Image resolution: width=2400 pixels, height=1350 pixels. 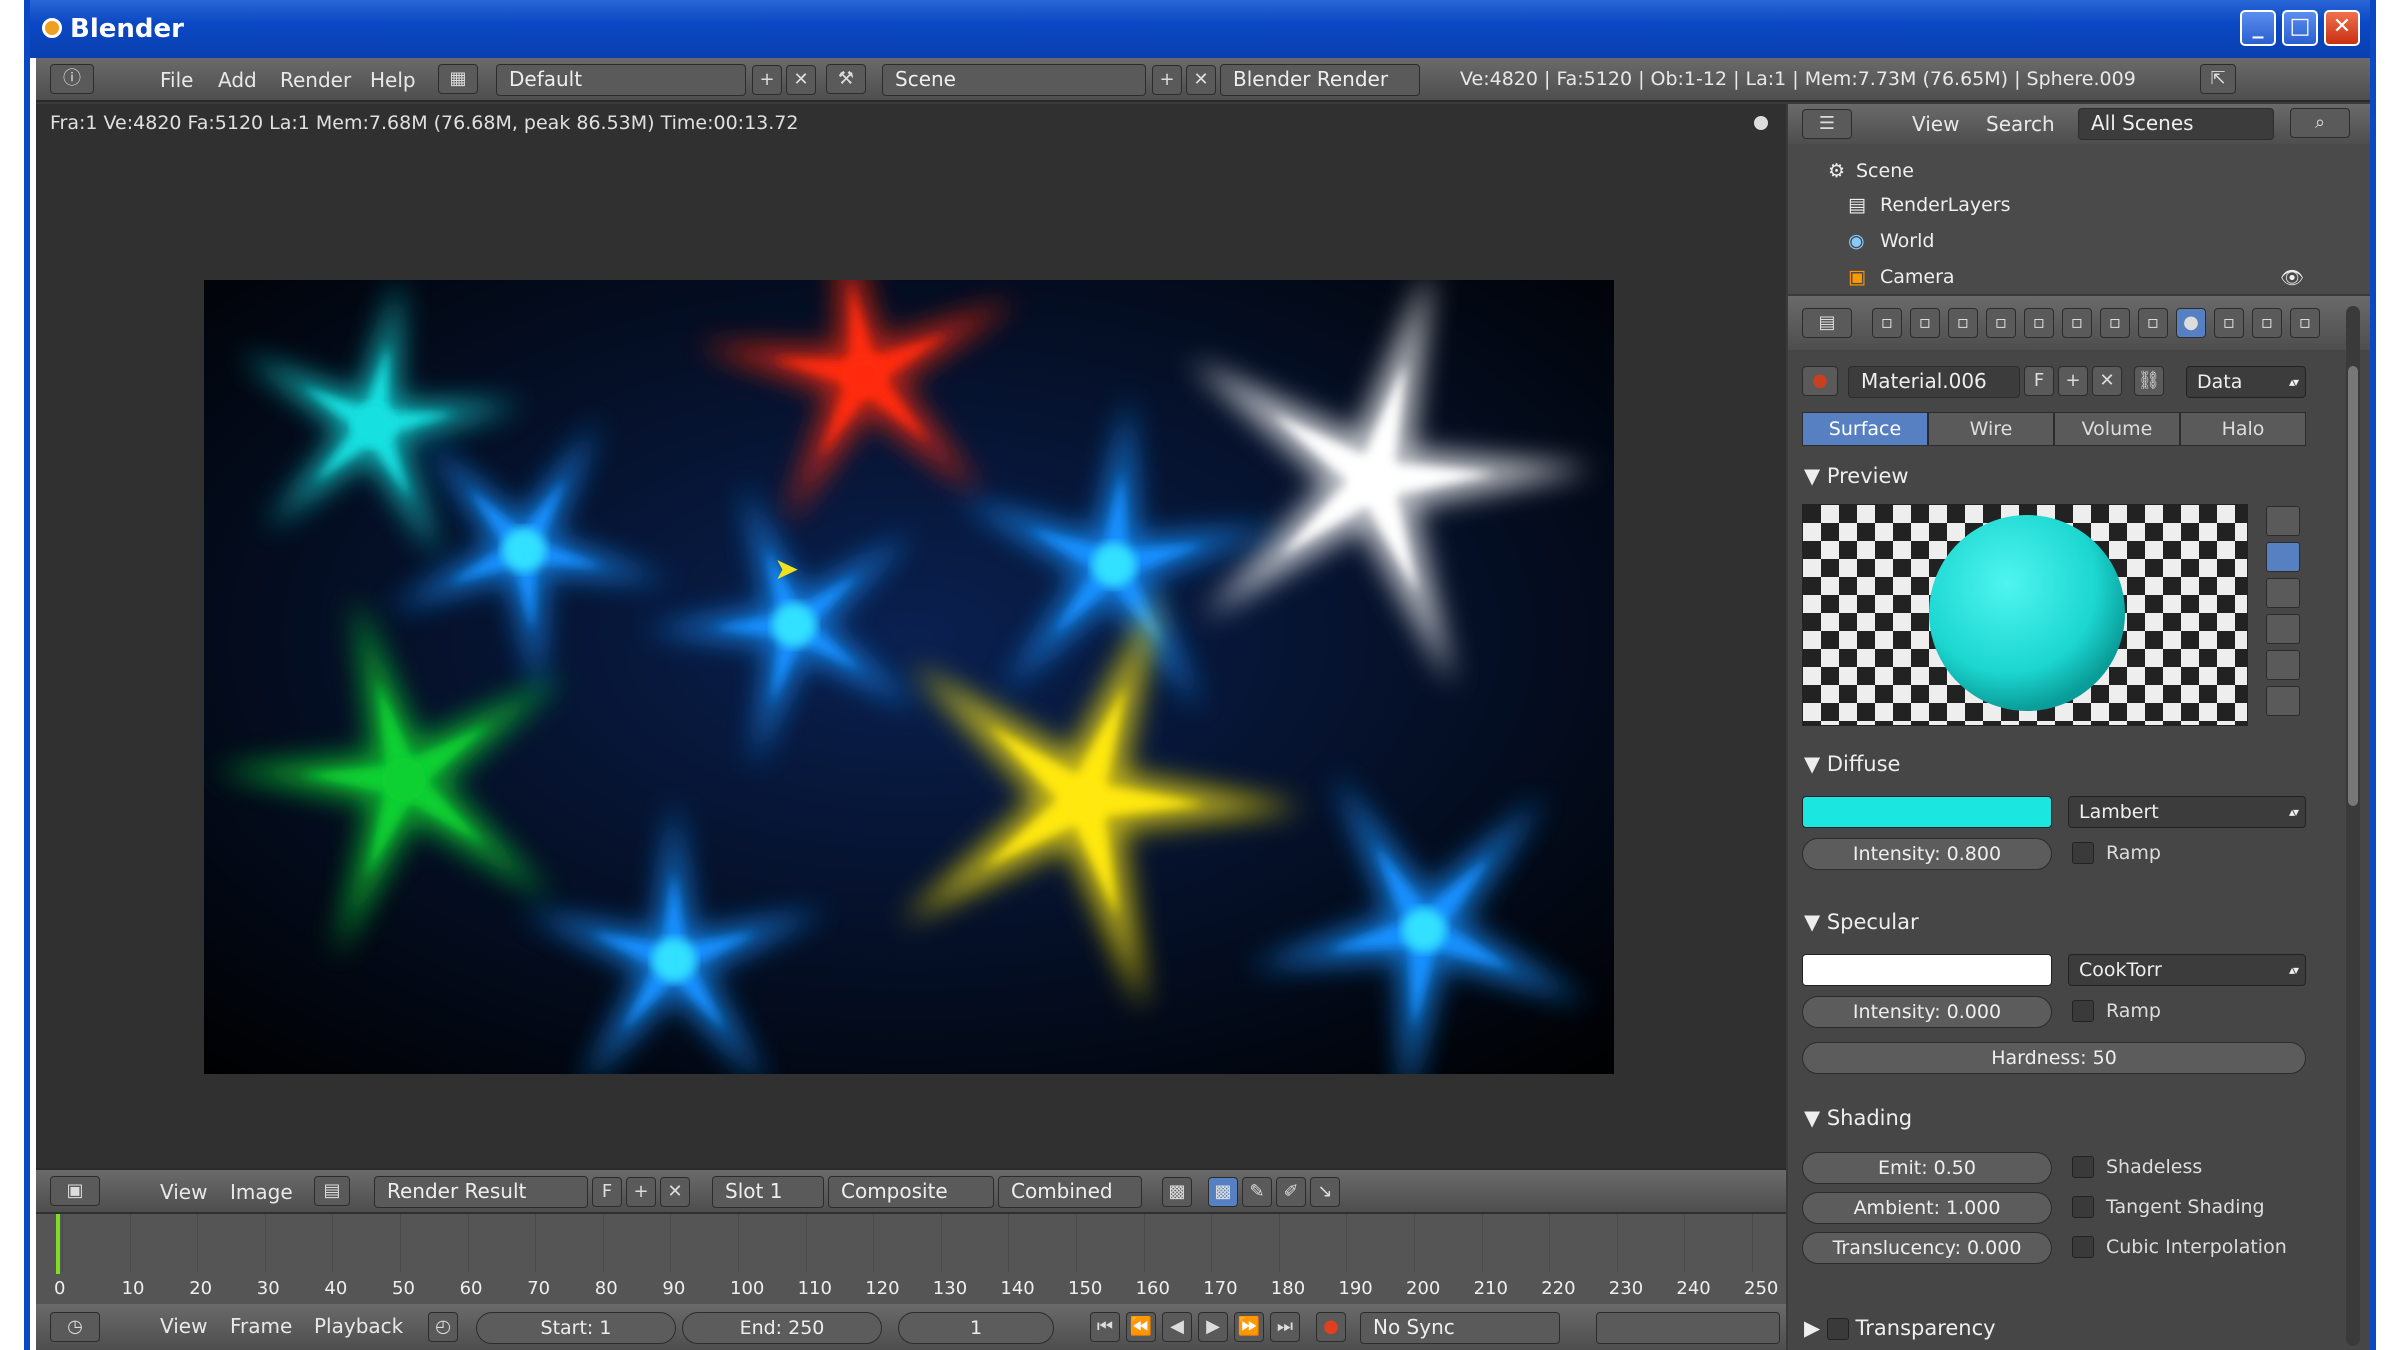 I want to click on layer-dropdown: Composite, so click(x=911, y=1192).